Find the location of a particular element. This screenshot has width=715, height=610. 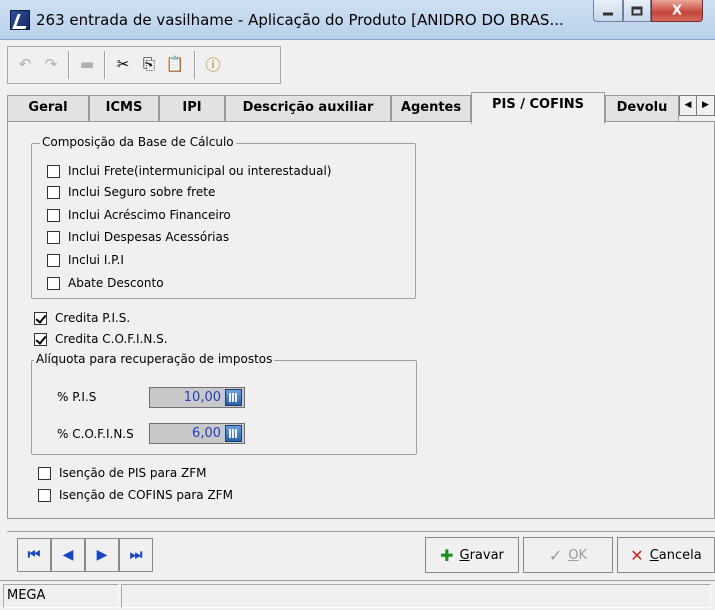

checkbox-label: Credita C.O.F.I.N.S. is located at coordinates (111, 339).